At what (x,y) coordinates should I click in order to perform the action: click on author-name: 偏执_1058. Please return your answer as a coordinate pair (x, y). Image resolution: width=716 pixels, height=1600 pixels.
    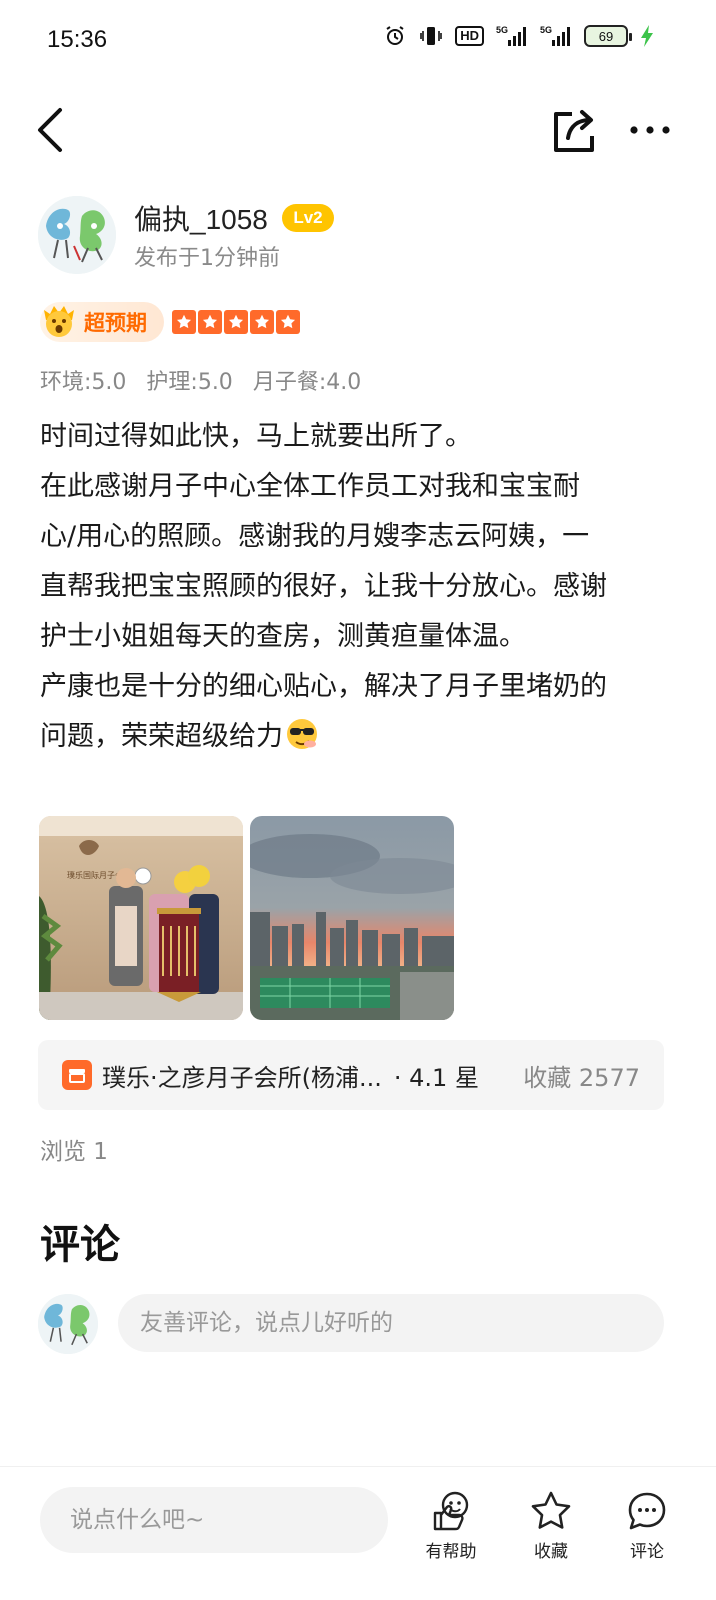
    Looking at the image, I should click on (201, 218).